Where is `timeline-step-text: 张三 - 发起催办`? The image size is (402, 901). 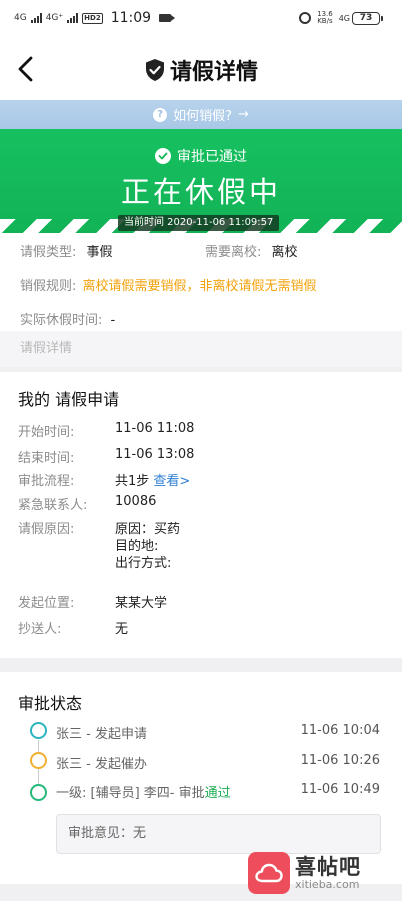
timeline-step-text: 张三 - 发起催办 is located at coordinates (101, 764).